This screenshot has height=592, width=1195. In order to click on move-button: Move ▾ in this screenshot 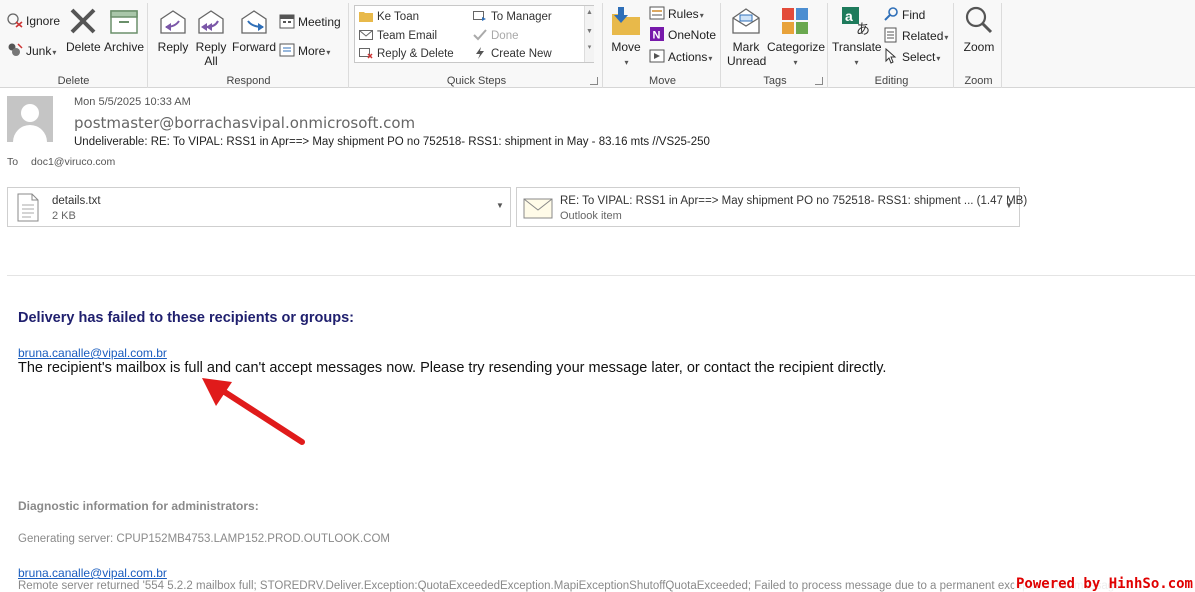, I will do `click(626, 37)`.